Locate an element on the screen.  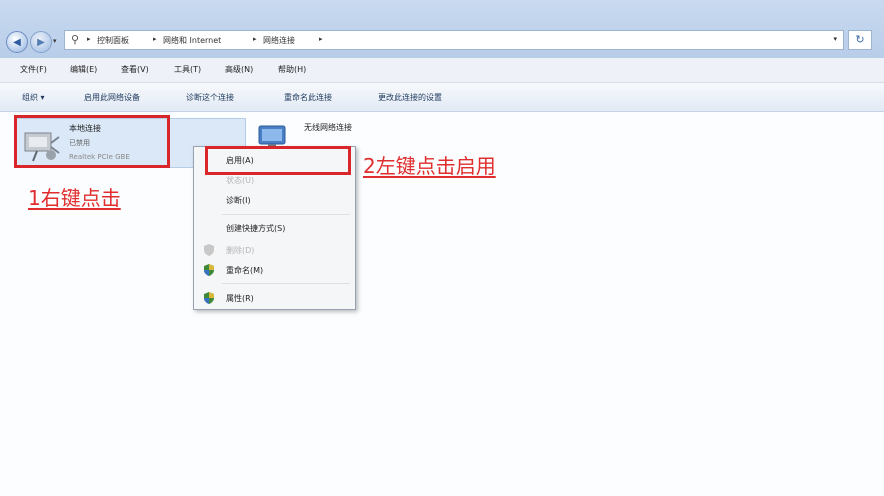
arrow-left-icon: ◀ is located at coordinates (17, 42).